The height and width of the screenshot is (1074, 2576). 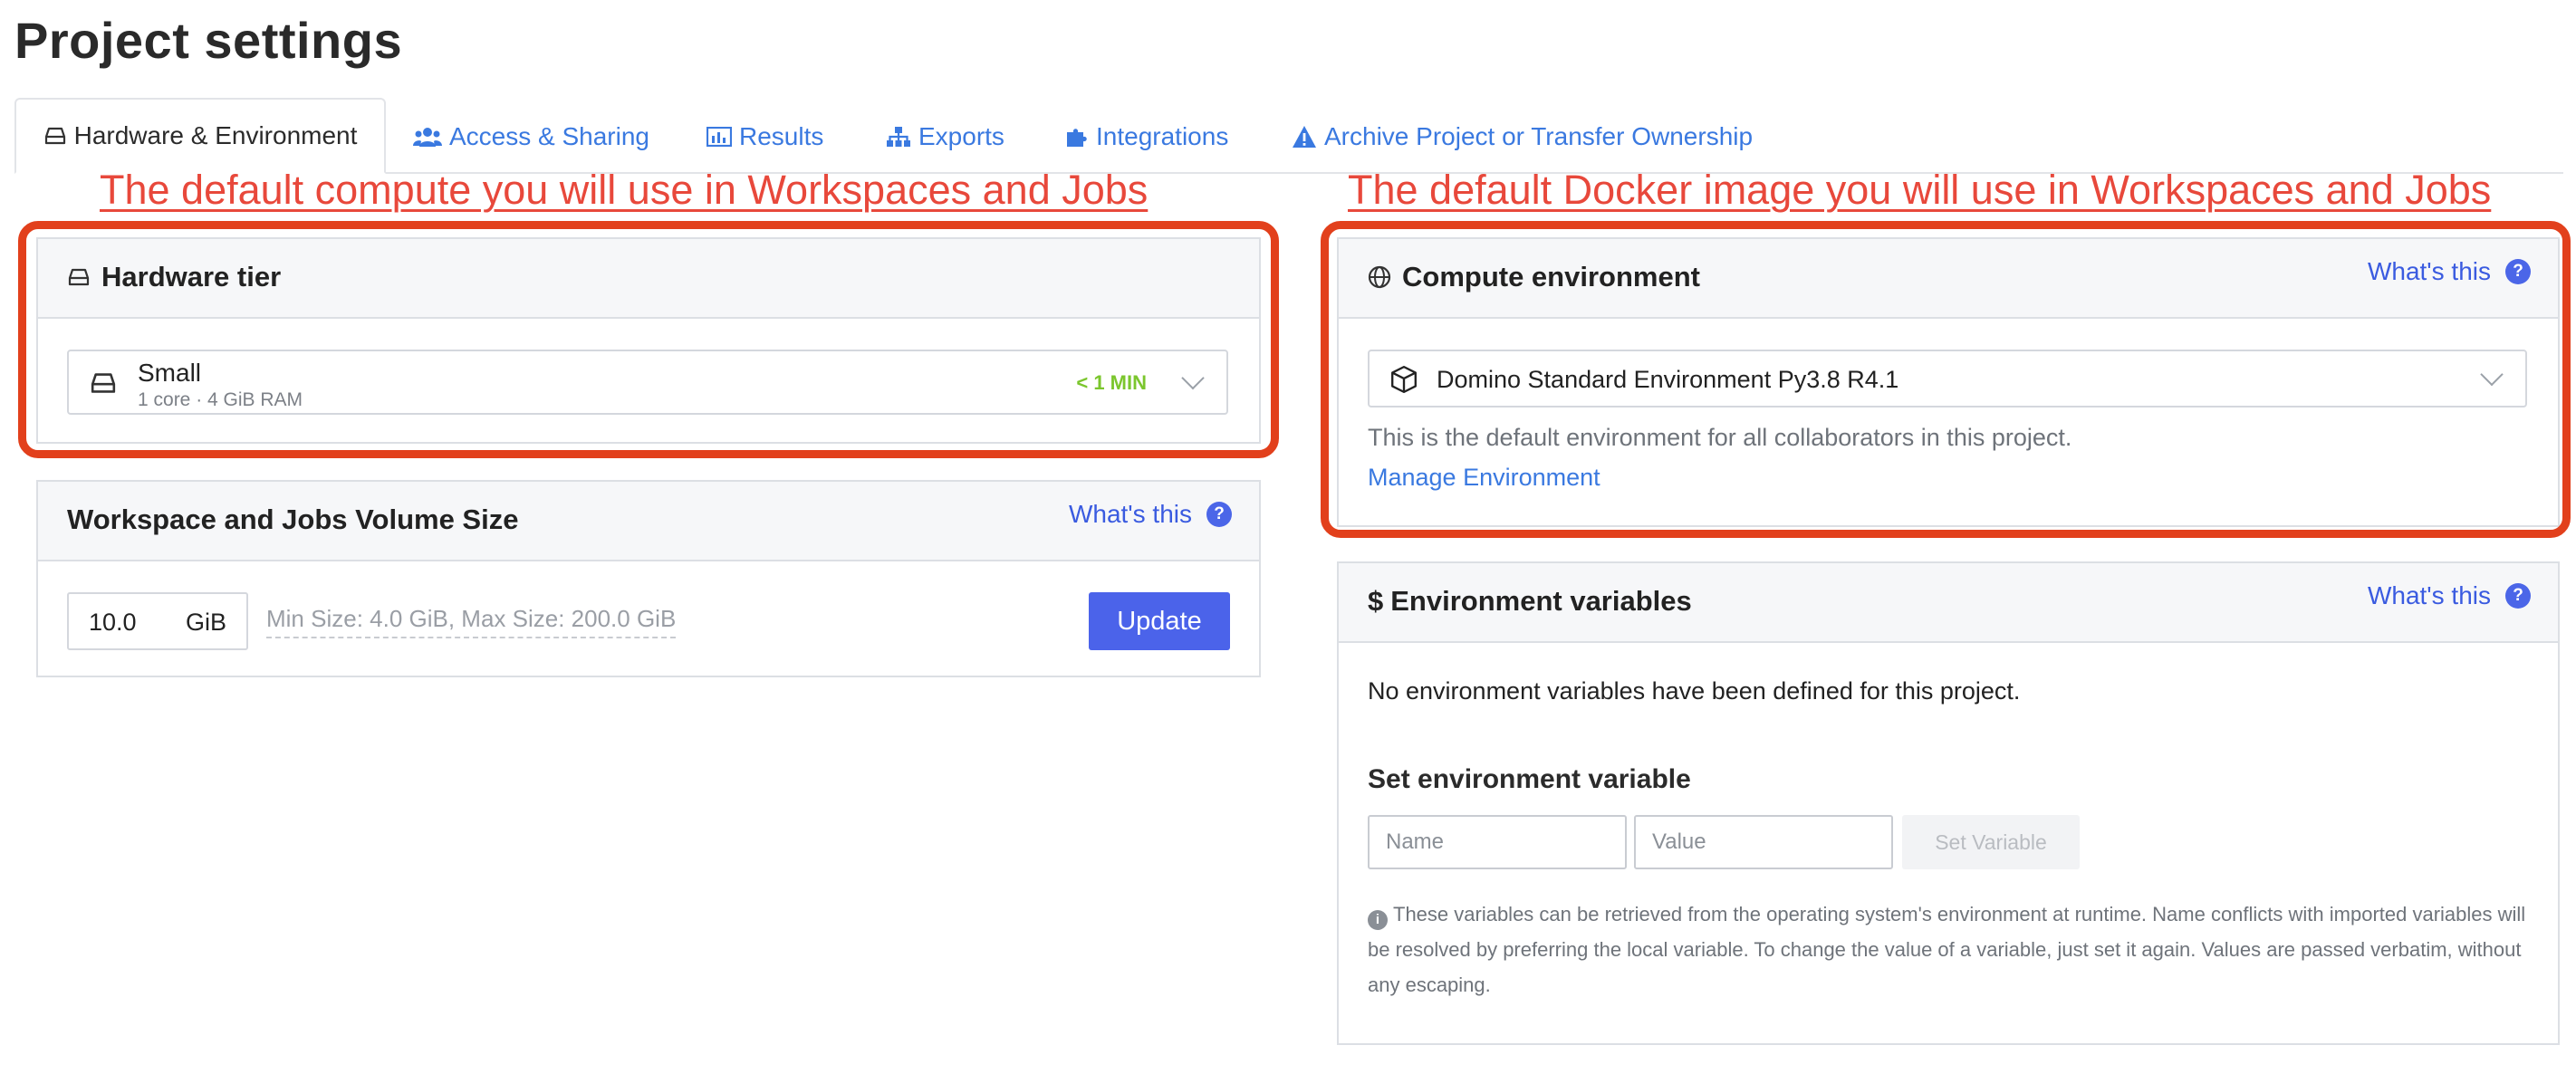 I want to click on volume-size-value: 10.0, so click(x=113, y=622).